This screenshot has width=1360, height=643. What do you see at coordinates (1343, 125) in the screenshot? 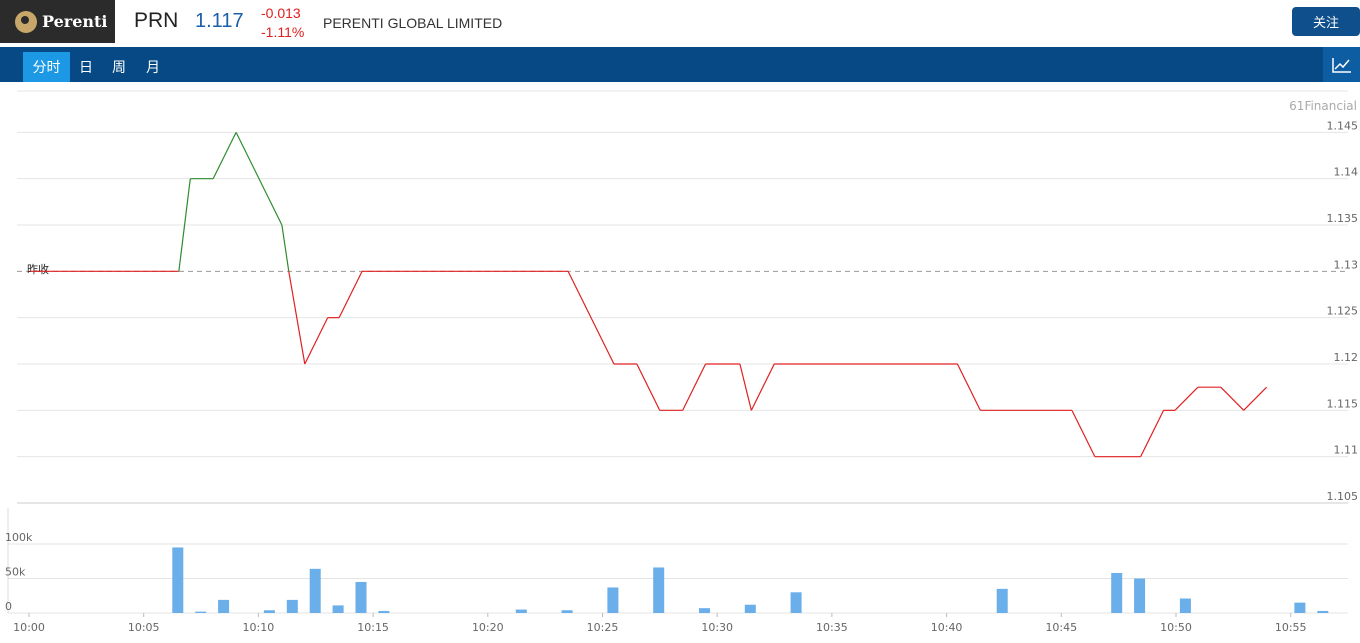
I see `price-tick-label: 1.145` at bounding box center [1343, 125].